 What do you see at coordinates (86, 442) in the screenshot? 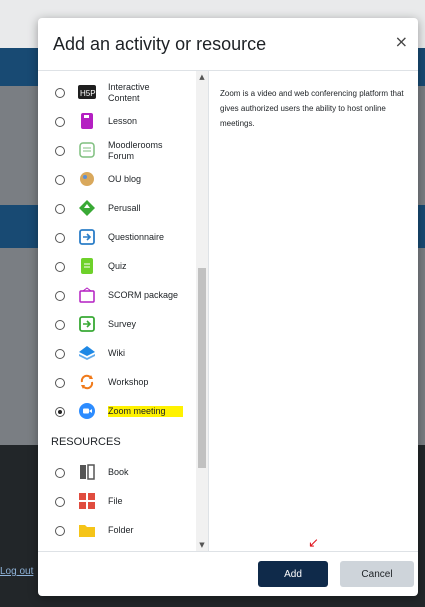
I see `resources-heading: RESOURCES` at bounding box center [86, 442].